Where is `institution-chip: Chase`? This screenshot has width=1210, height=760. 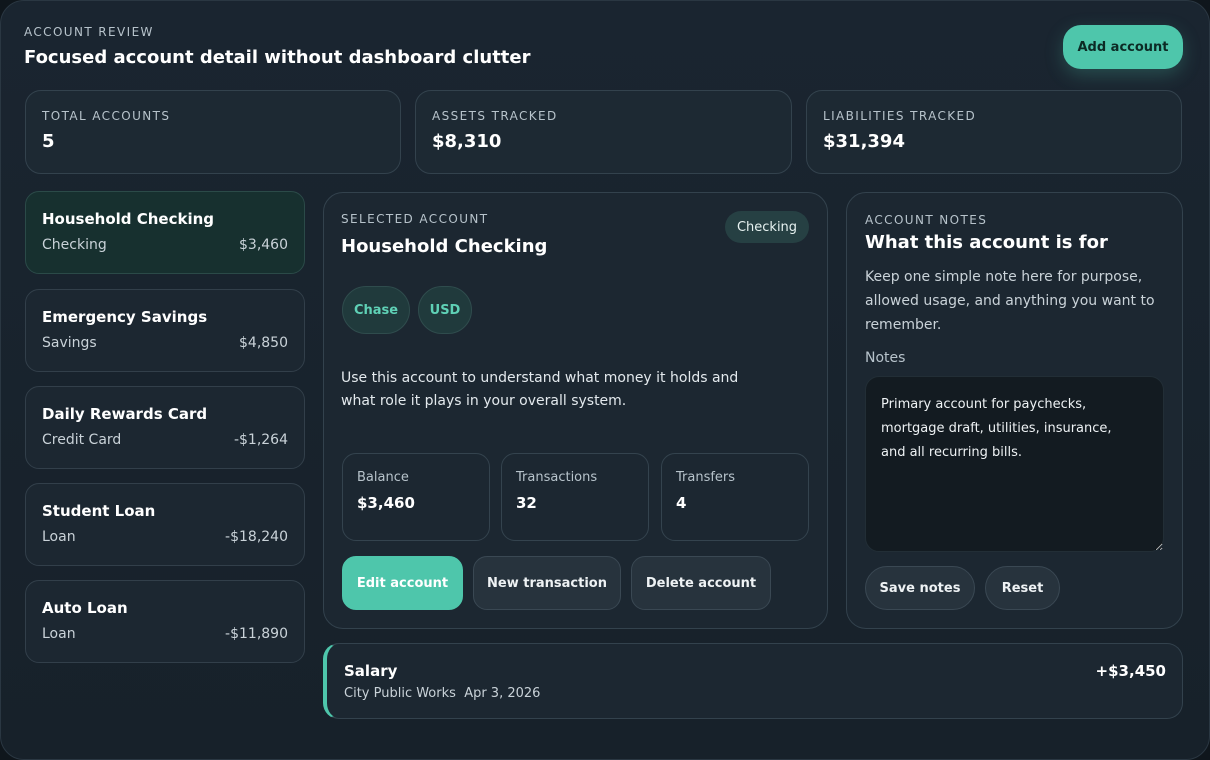
institution-chip: Chase is located at coordinates (376, 310).